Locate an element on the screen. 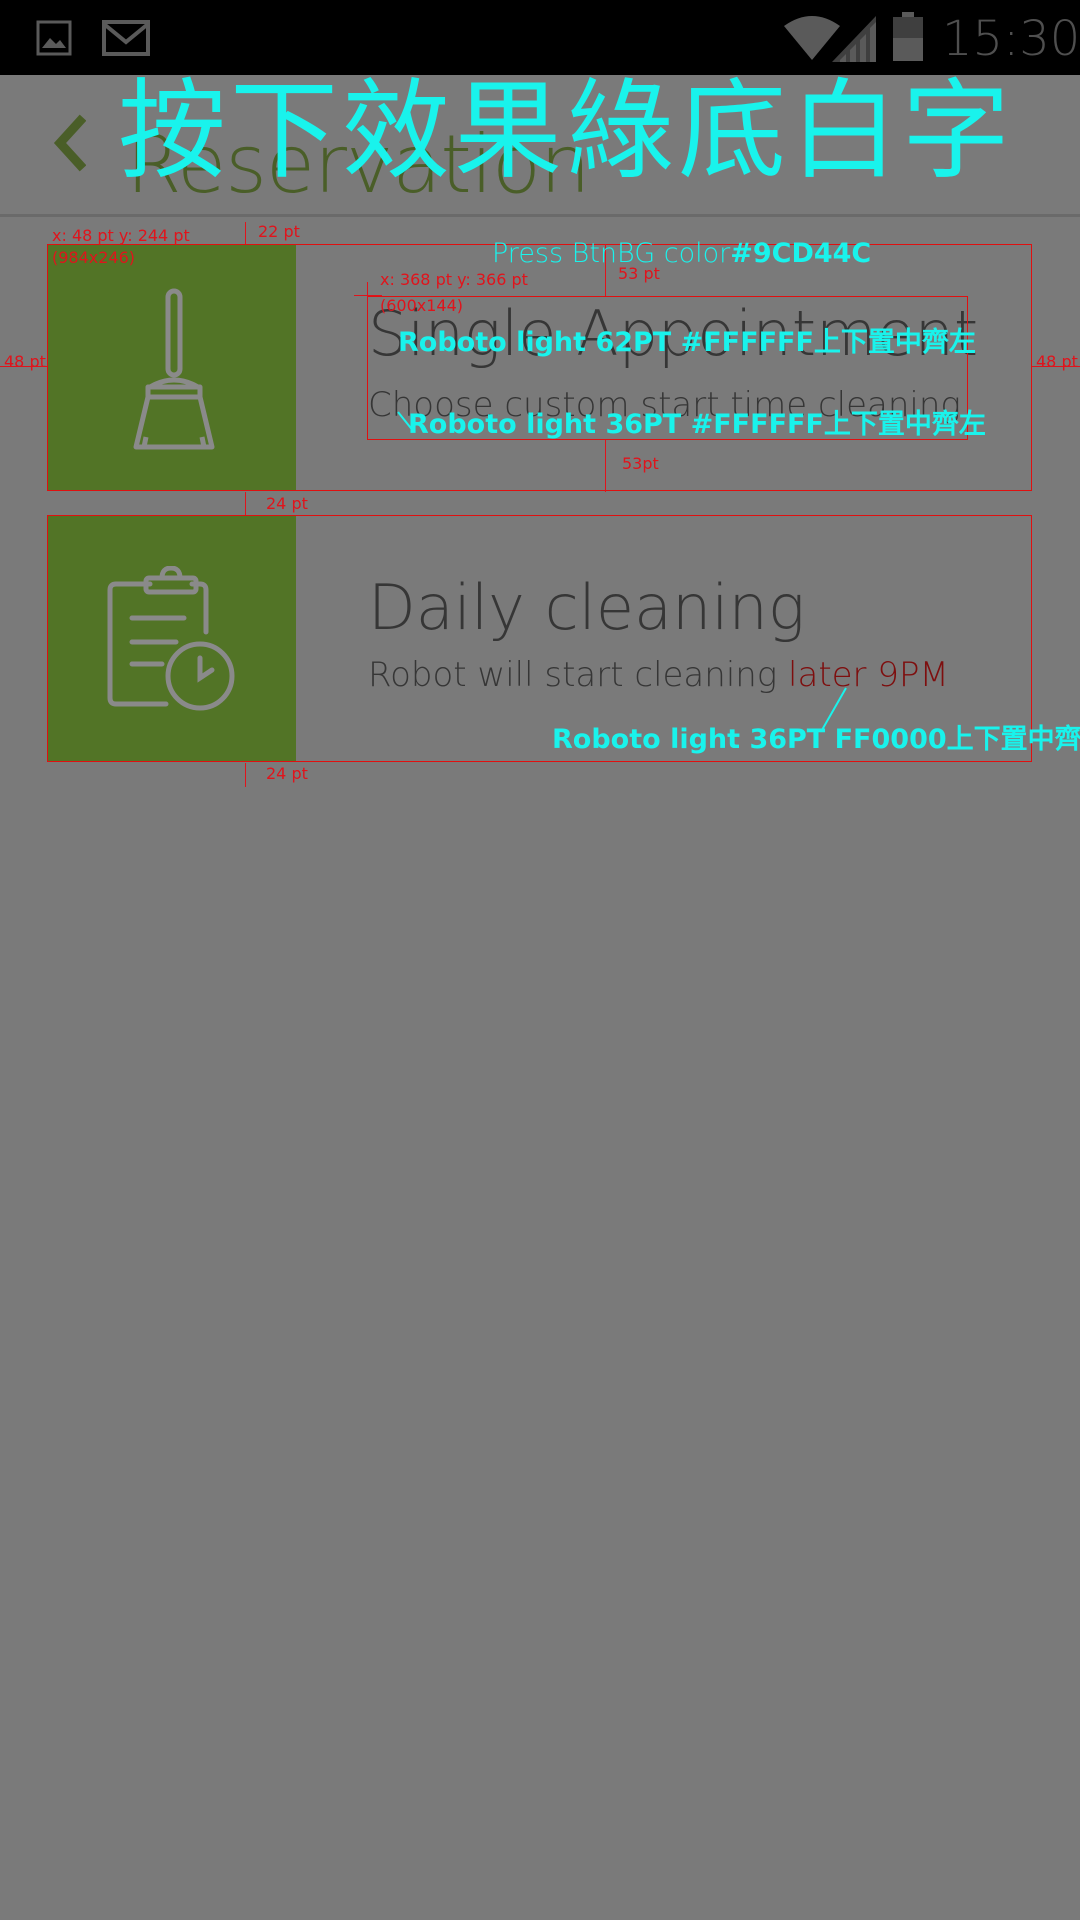 The image size is (1080, 1920). card-gap-label: 24 pt is located at coordinates (287, 503).